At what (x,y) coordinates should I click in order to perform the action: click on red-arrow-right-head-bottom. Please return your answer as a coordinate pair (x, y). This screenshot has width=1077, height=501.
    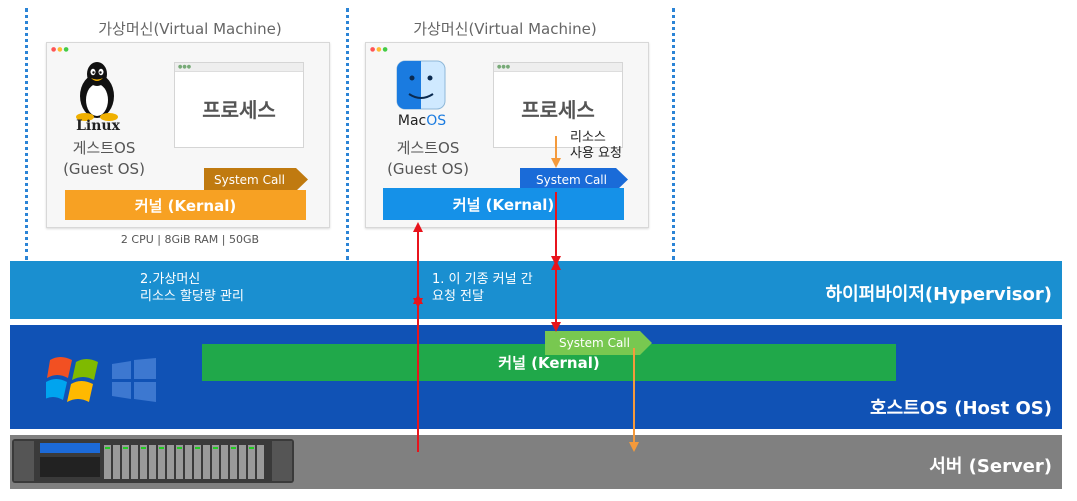
    Looking at the image, I should click on (556, 327).